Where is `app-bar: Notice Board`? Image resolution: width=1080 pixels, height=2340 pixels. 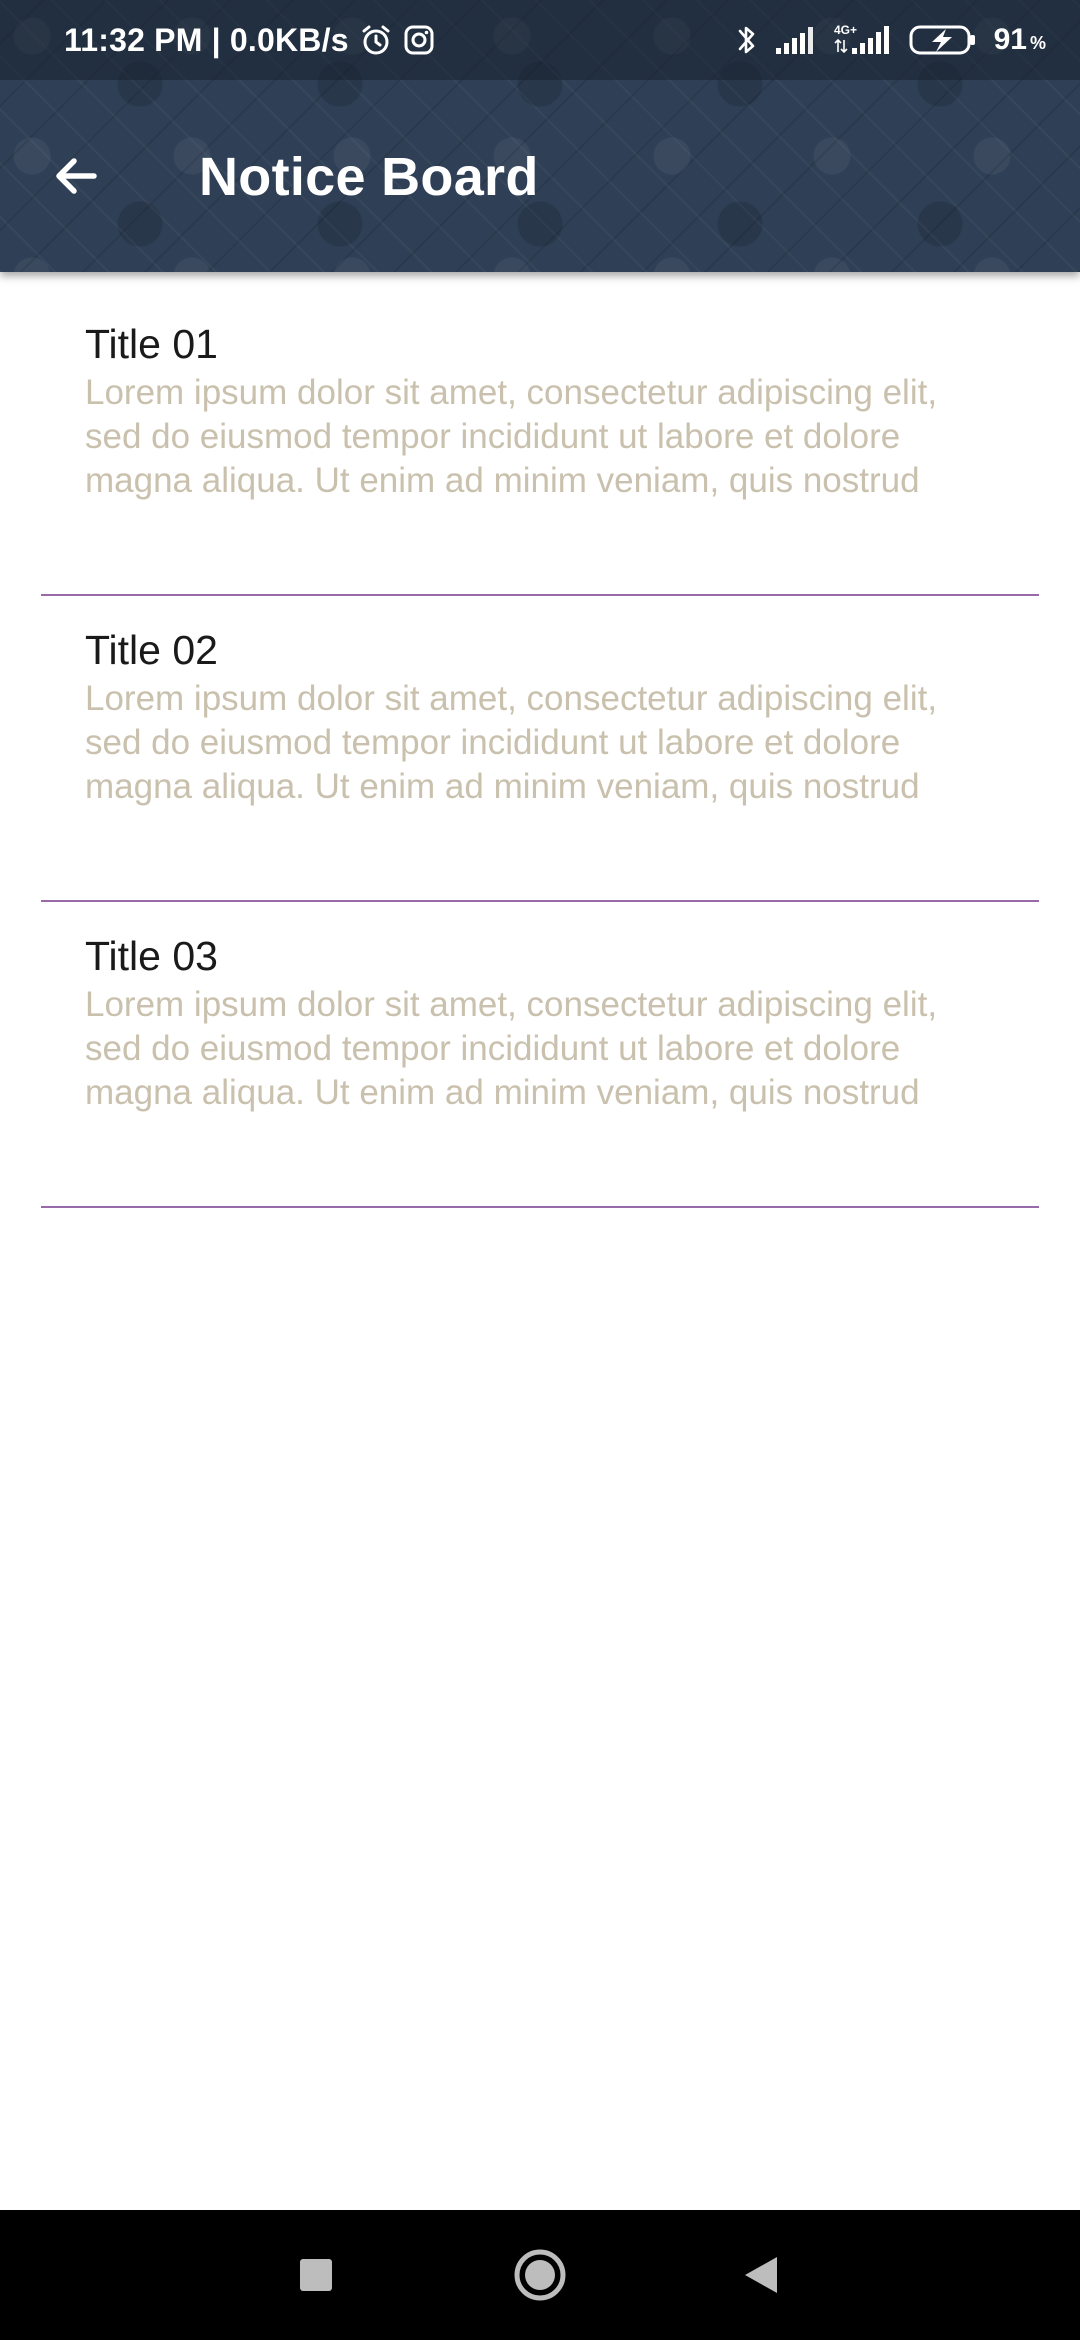 app-bar: Notice Board is located at coordinates (540, 176).